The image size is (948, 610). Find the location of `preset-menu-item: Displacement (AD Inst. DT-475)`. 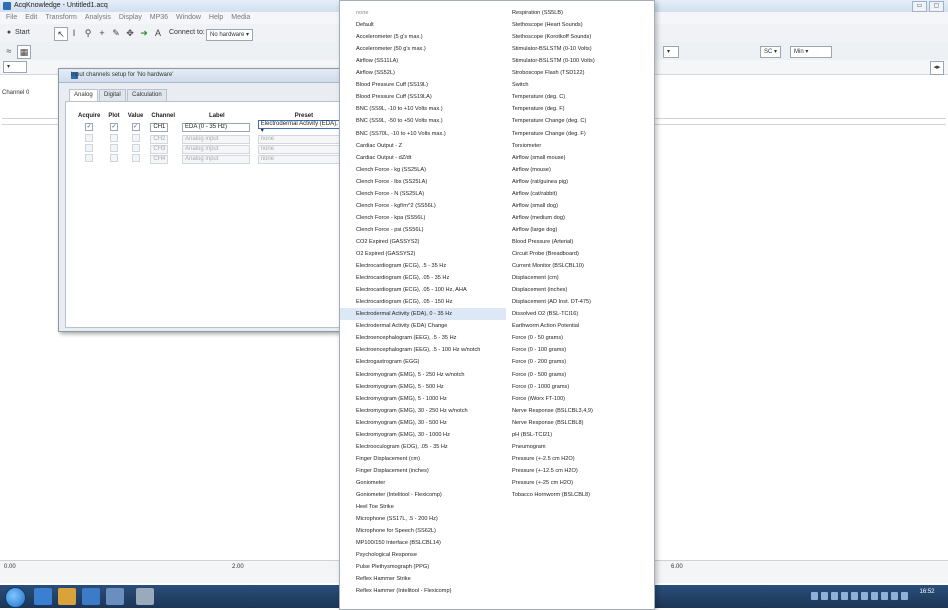

preset-menu-item: Displacement (AD Inst. DT-475) is located at coordinates (551, 302).